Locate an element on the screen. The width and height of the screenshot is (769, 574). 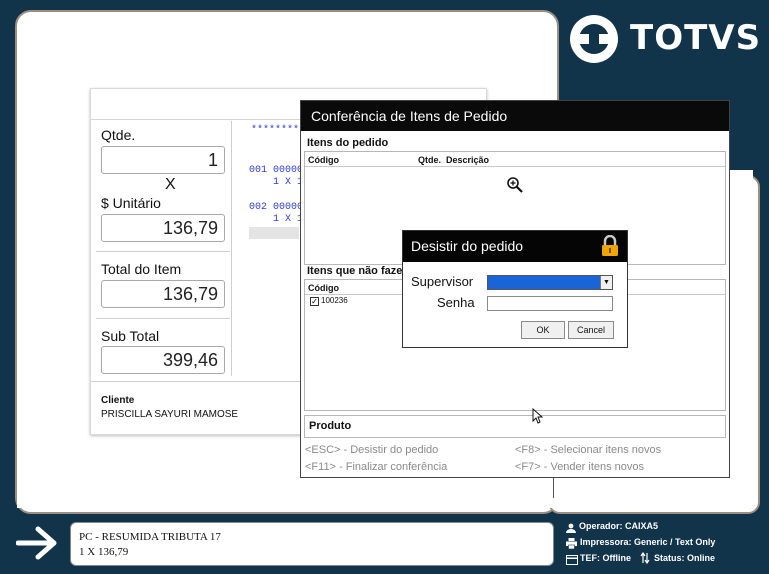
subtotal-label: Sub Total is located at coordinates (130, 336).